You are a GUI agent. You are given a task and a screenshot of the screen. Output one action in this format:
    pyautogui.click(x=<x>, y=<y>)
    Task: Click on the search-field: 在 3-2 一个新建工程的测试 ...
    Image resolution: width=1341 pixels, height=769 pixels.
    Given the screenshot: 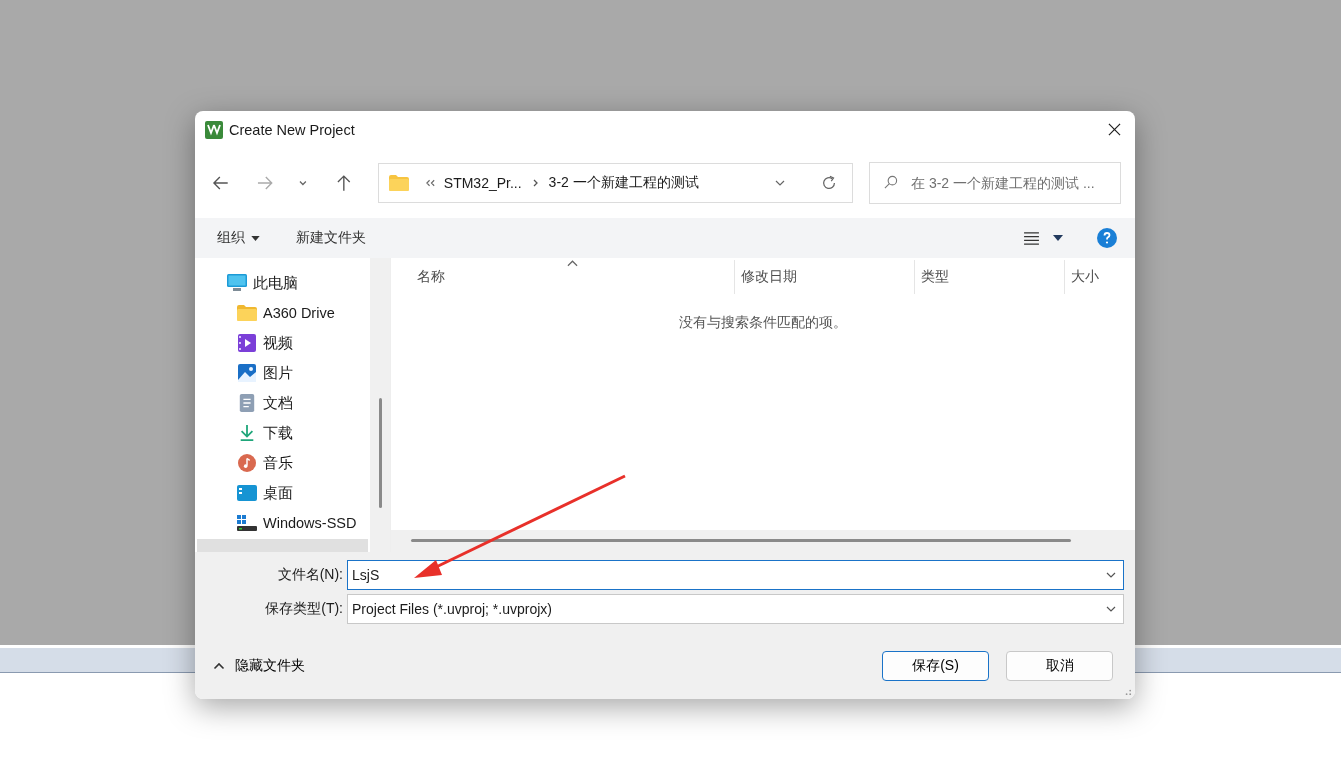 What is the action you would take?
    pyautogui.click(x=995, y=183)
    